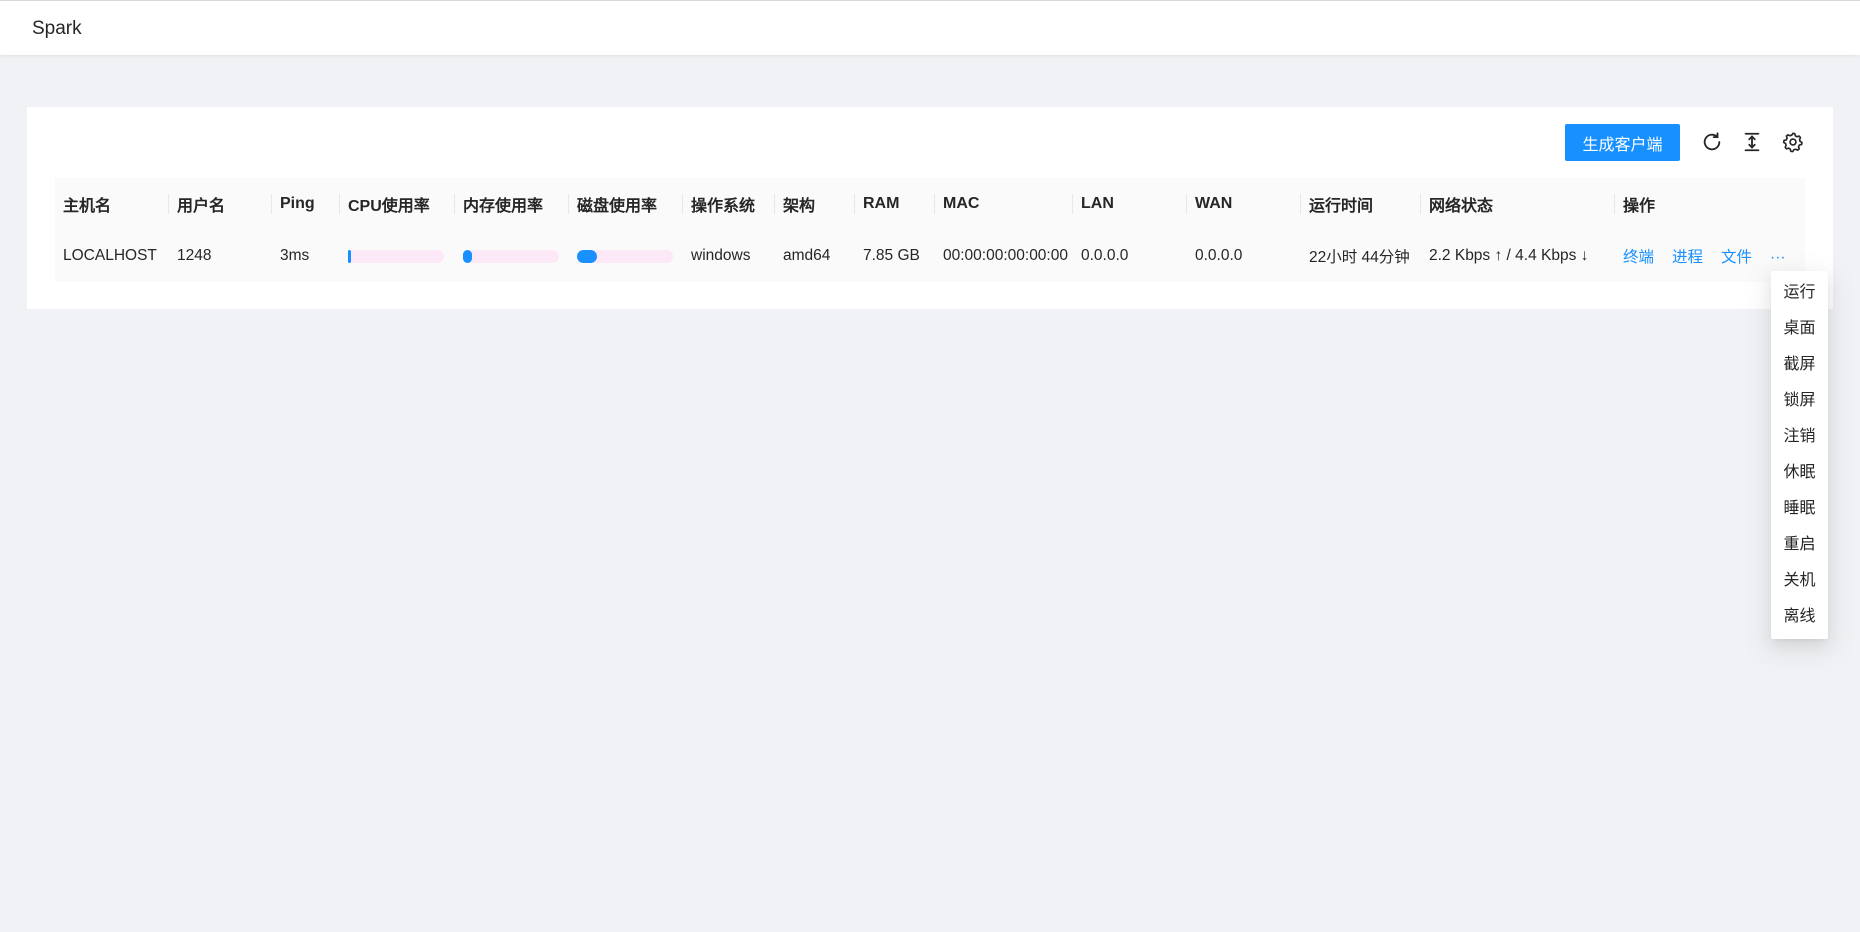 The image size is (1860, 932). Describe the element at coordinates (895, 256) in the screenshot. I see `cell-ram: 7.85 GB` at that location.